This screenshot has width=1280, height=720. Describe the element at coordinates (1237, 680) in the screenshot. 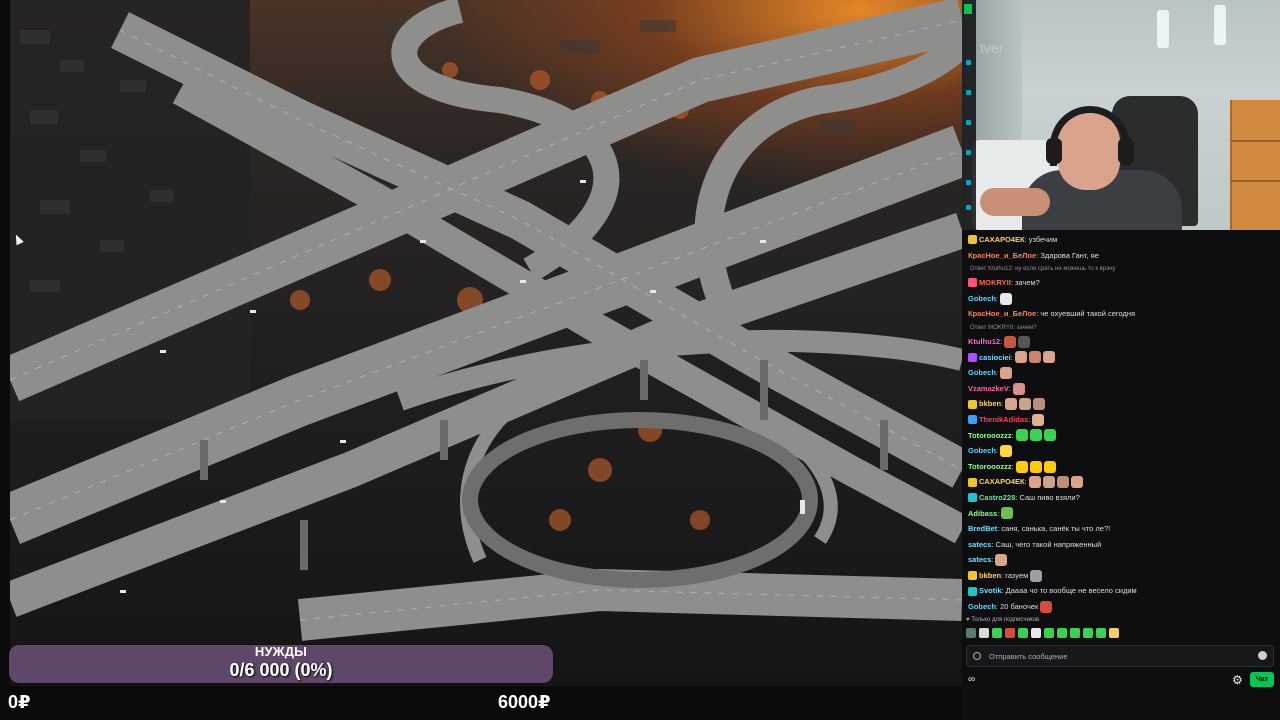

I see `gear-icon: ⚙` at that location.